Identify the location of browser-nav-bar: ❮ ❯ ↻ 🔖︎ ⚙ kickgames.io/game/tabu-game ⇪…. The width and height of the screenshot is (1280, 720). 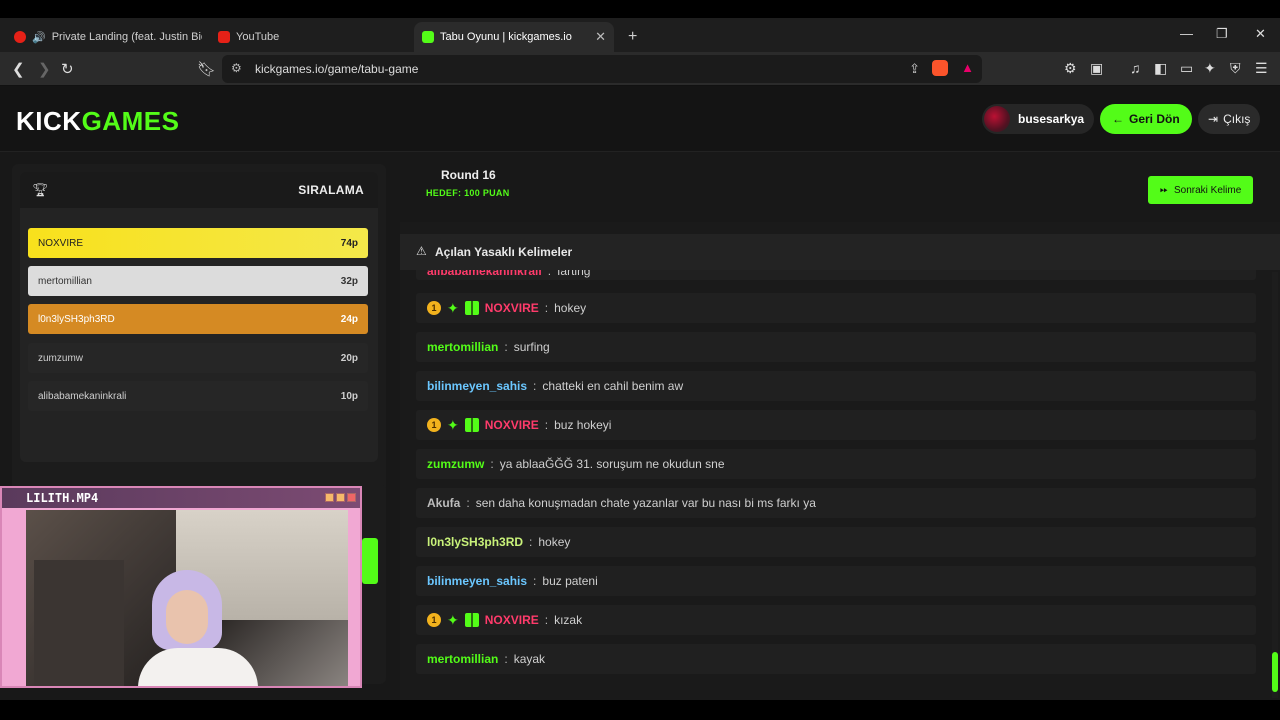
(640, 69).